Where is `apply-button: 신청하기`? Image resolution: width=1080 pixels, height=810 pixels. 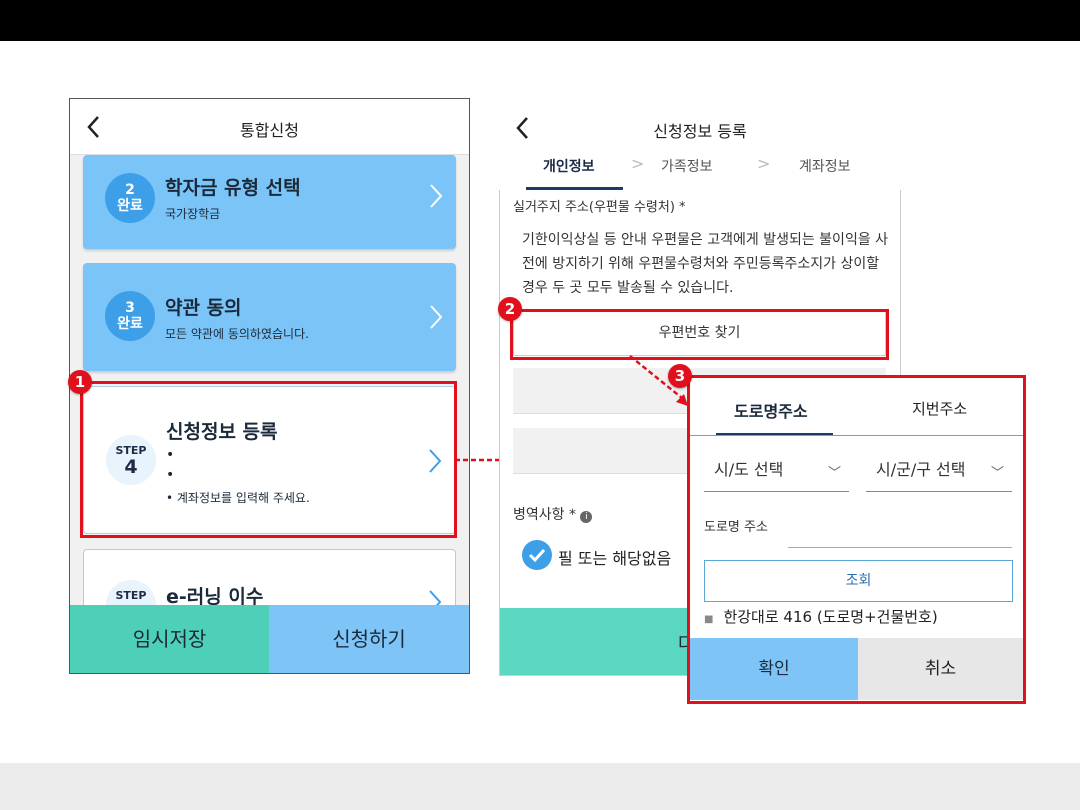 apply-button: 신청하기 is located at coordinates (369, 639).